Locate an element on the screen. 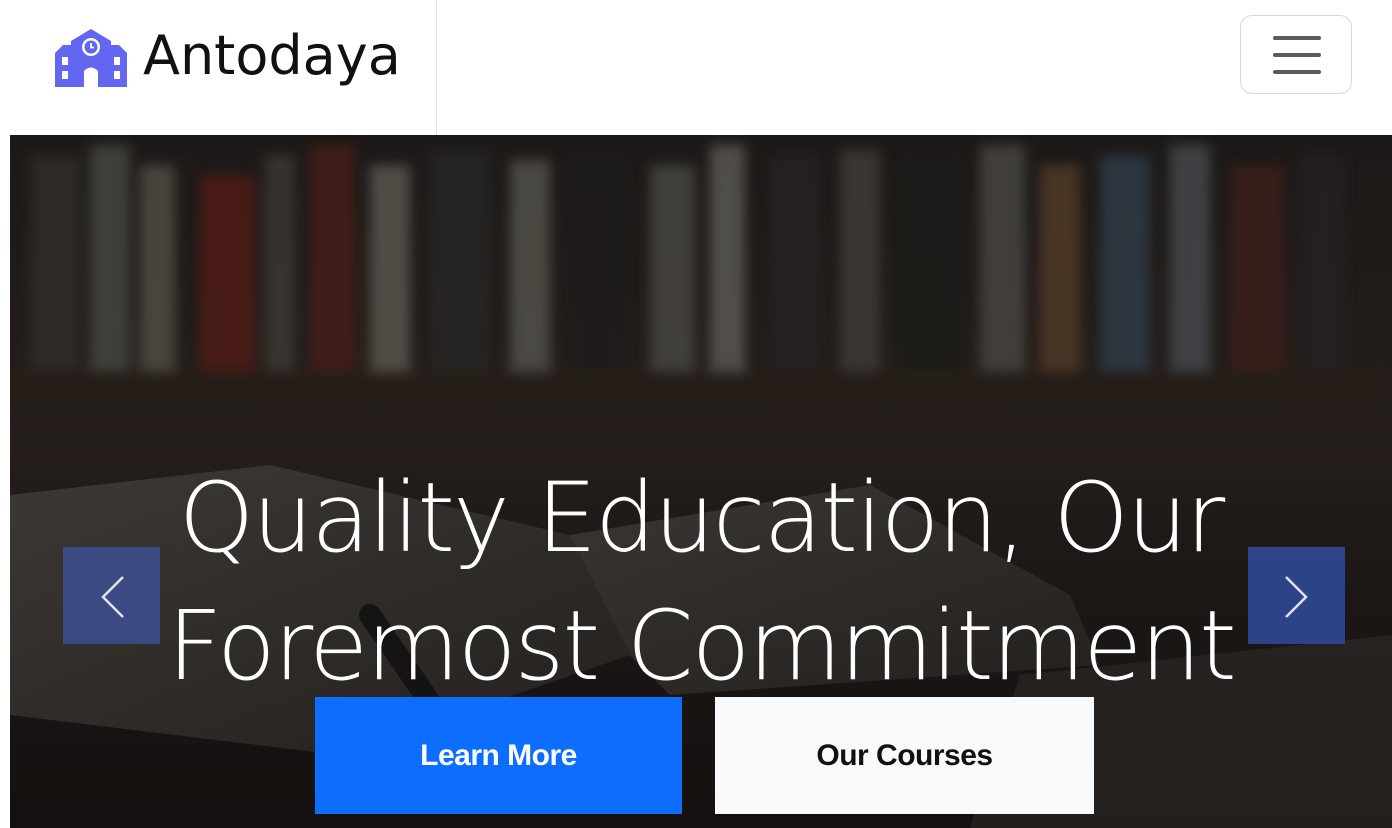 This screenshot has height=828, width=1392. carousel-prev-button is located at coordinates (111, 595).